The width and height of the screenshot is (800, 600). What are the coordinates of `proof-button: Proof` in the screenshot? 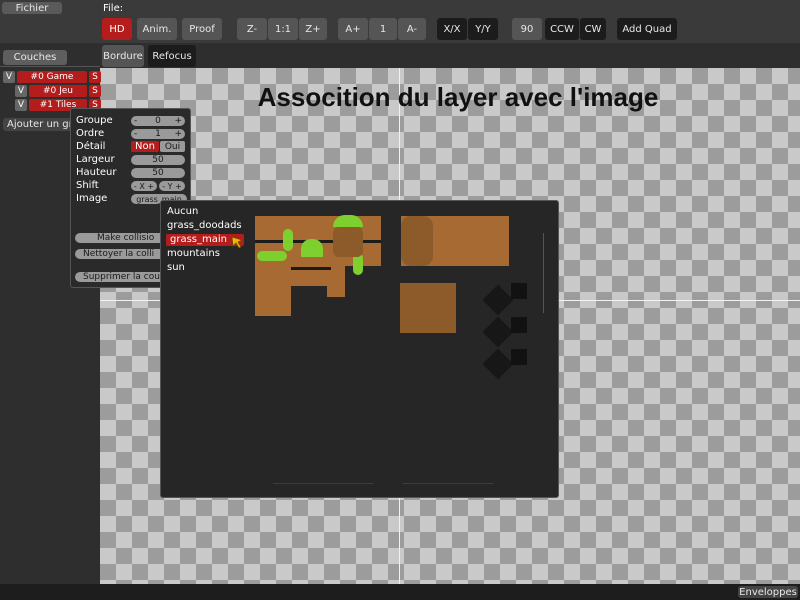 It's located at (202, 29).